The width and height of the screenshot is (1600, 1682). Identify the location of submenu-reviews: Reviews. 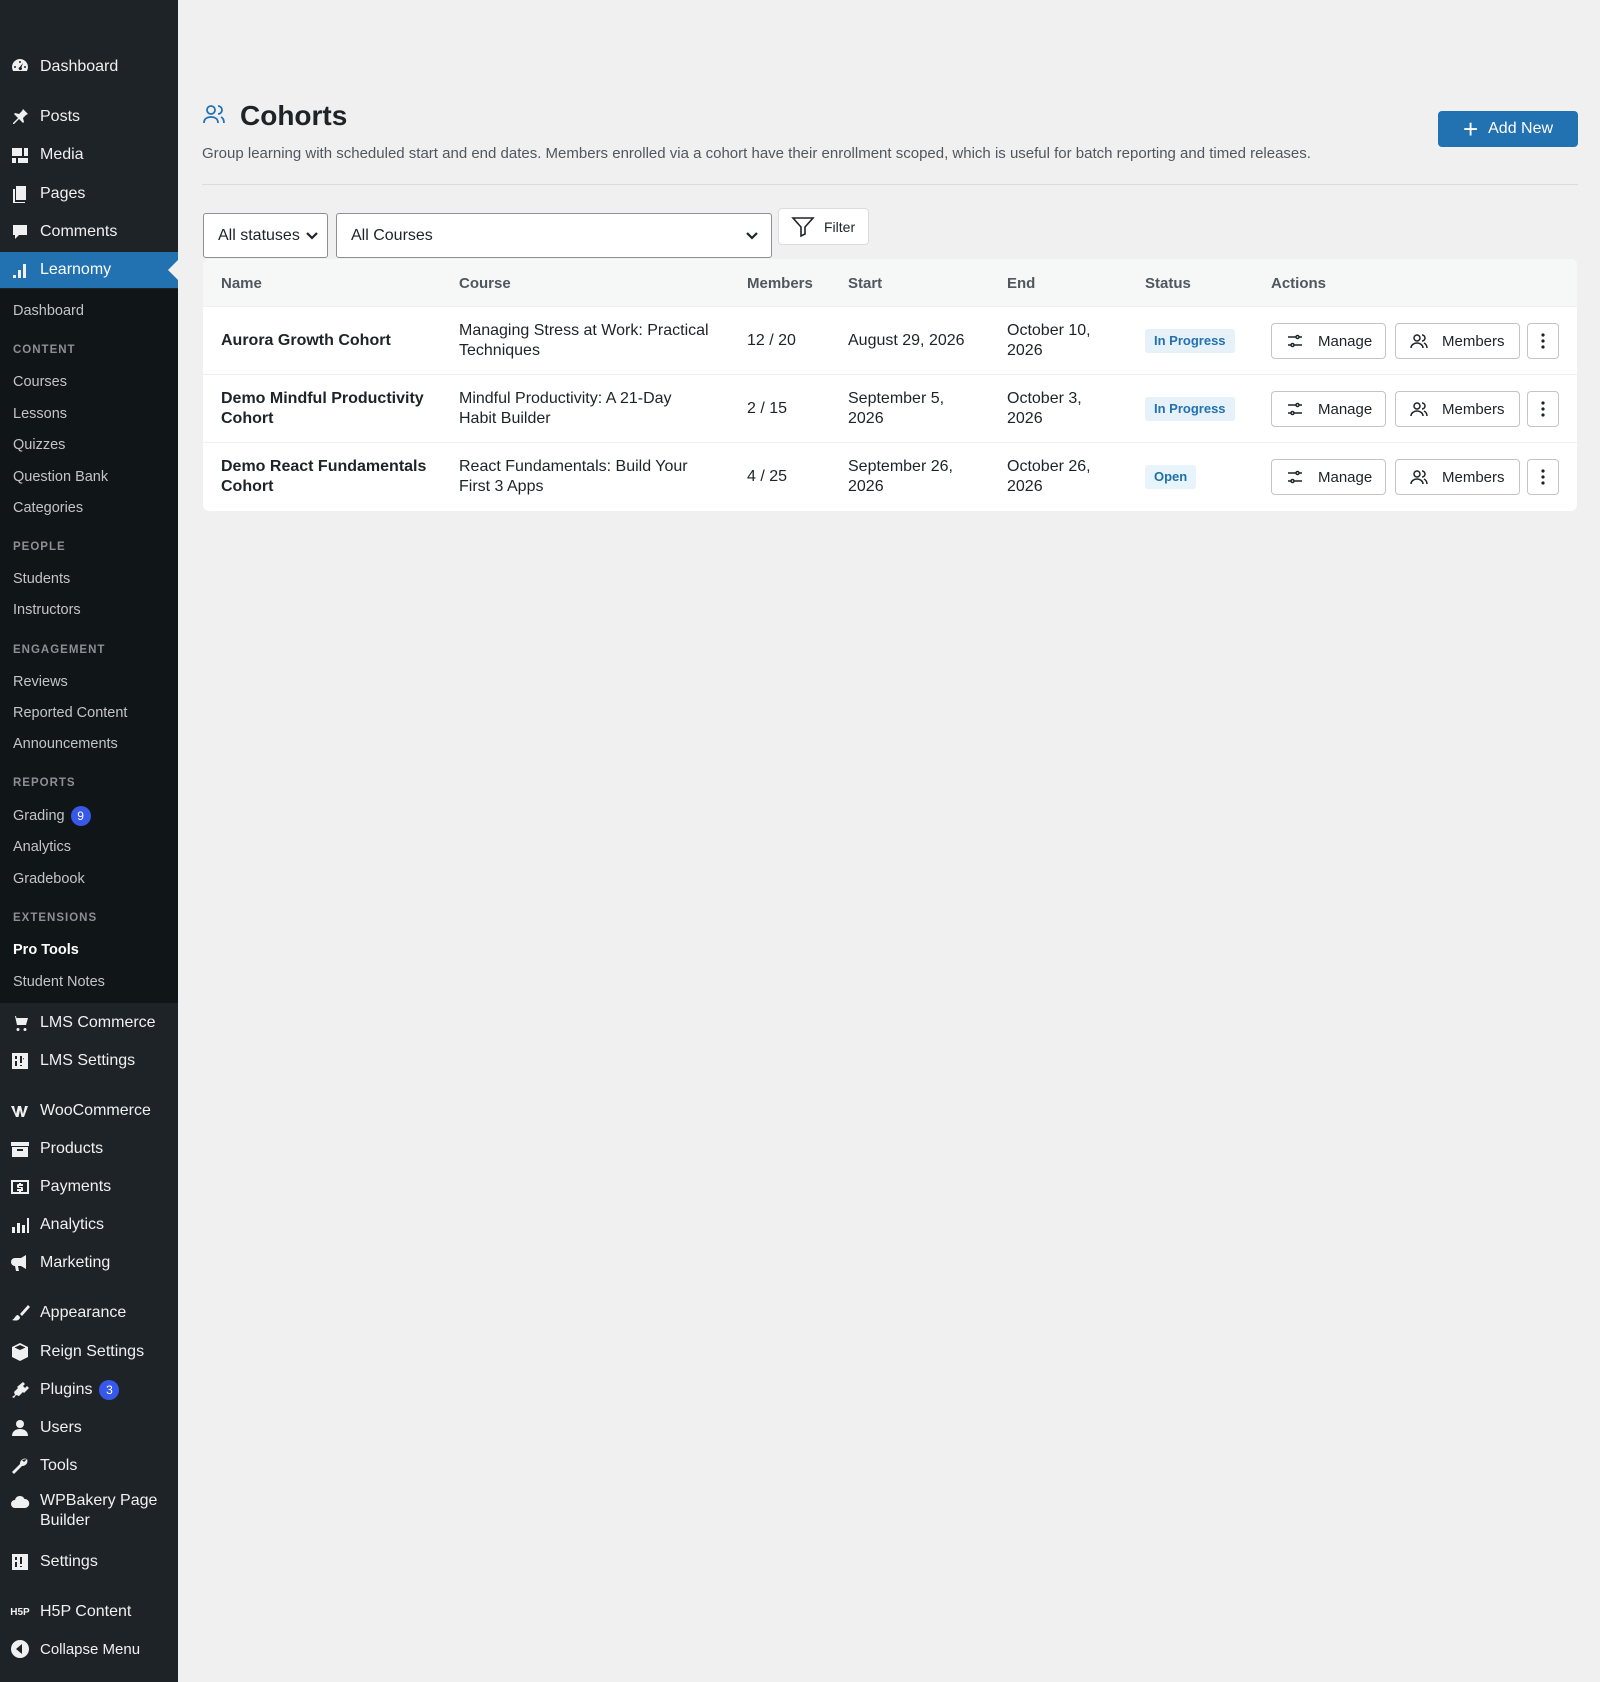
(40, 682).